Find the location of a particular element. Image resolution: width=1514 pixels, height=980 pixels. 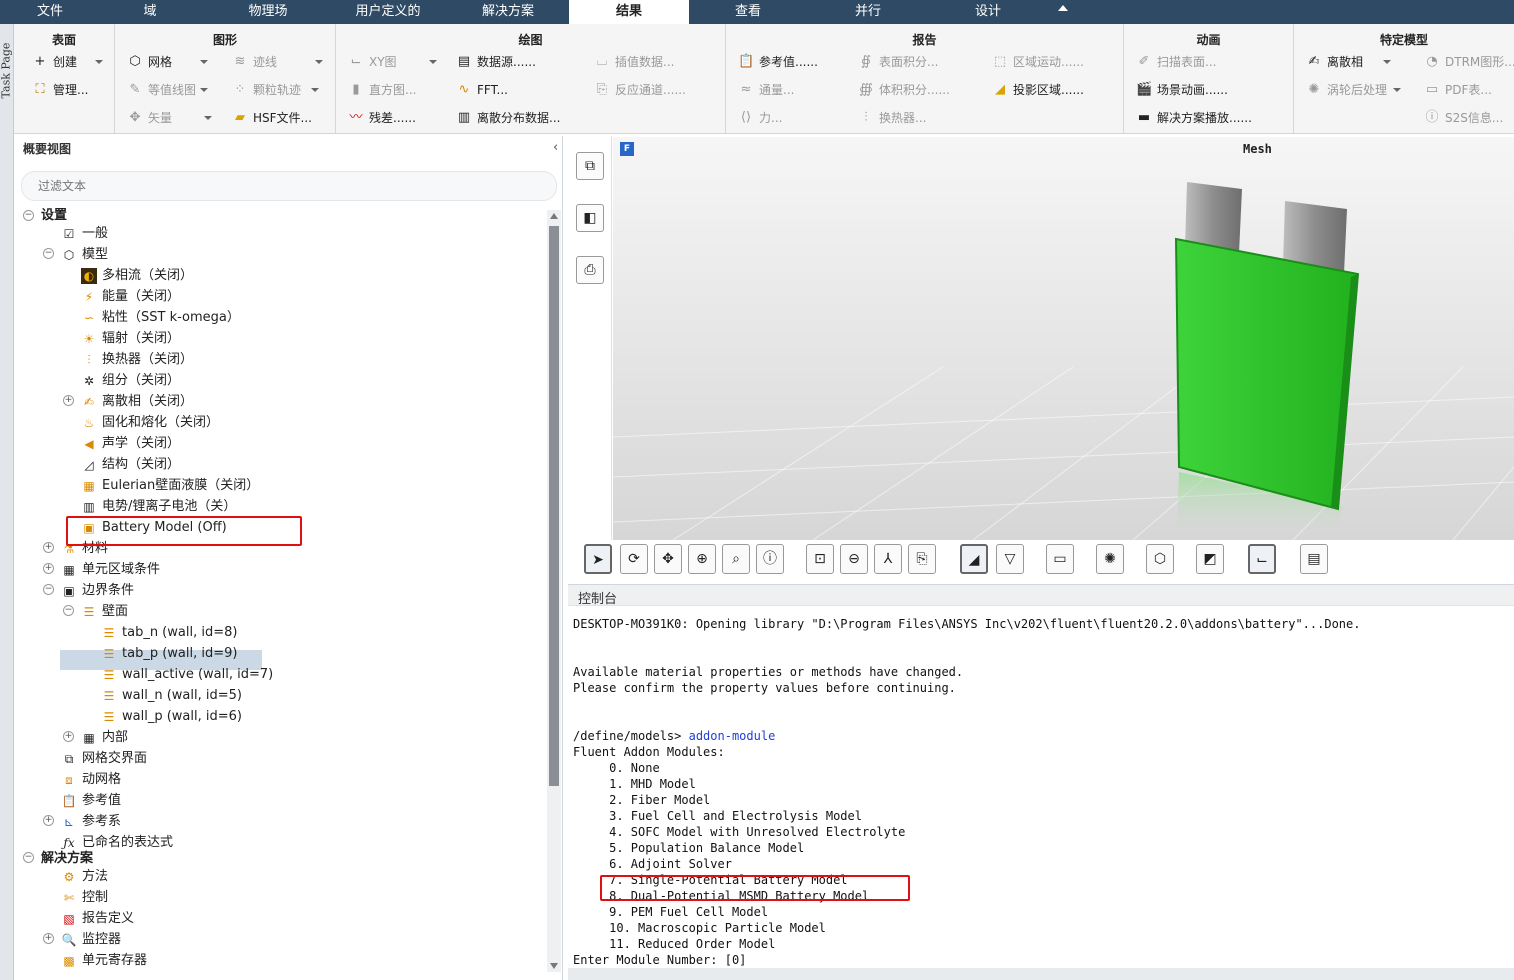

collapse-panel-icon: ‹ is located at coordinates (555, 147).